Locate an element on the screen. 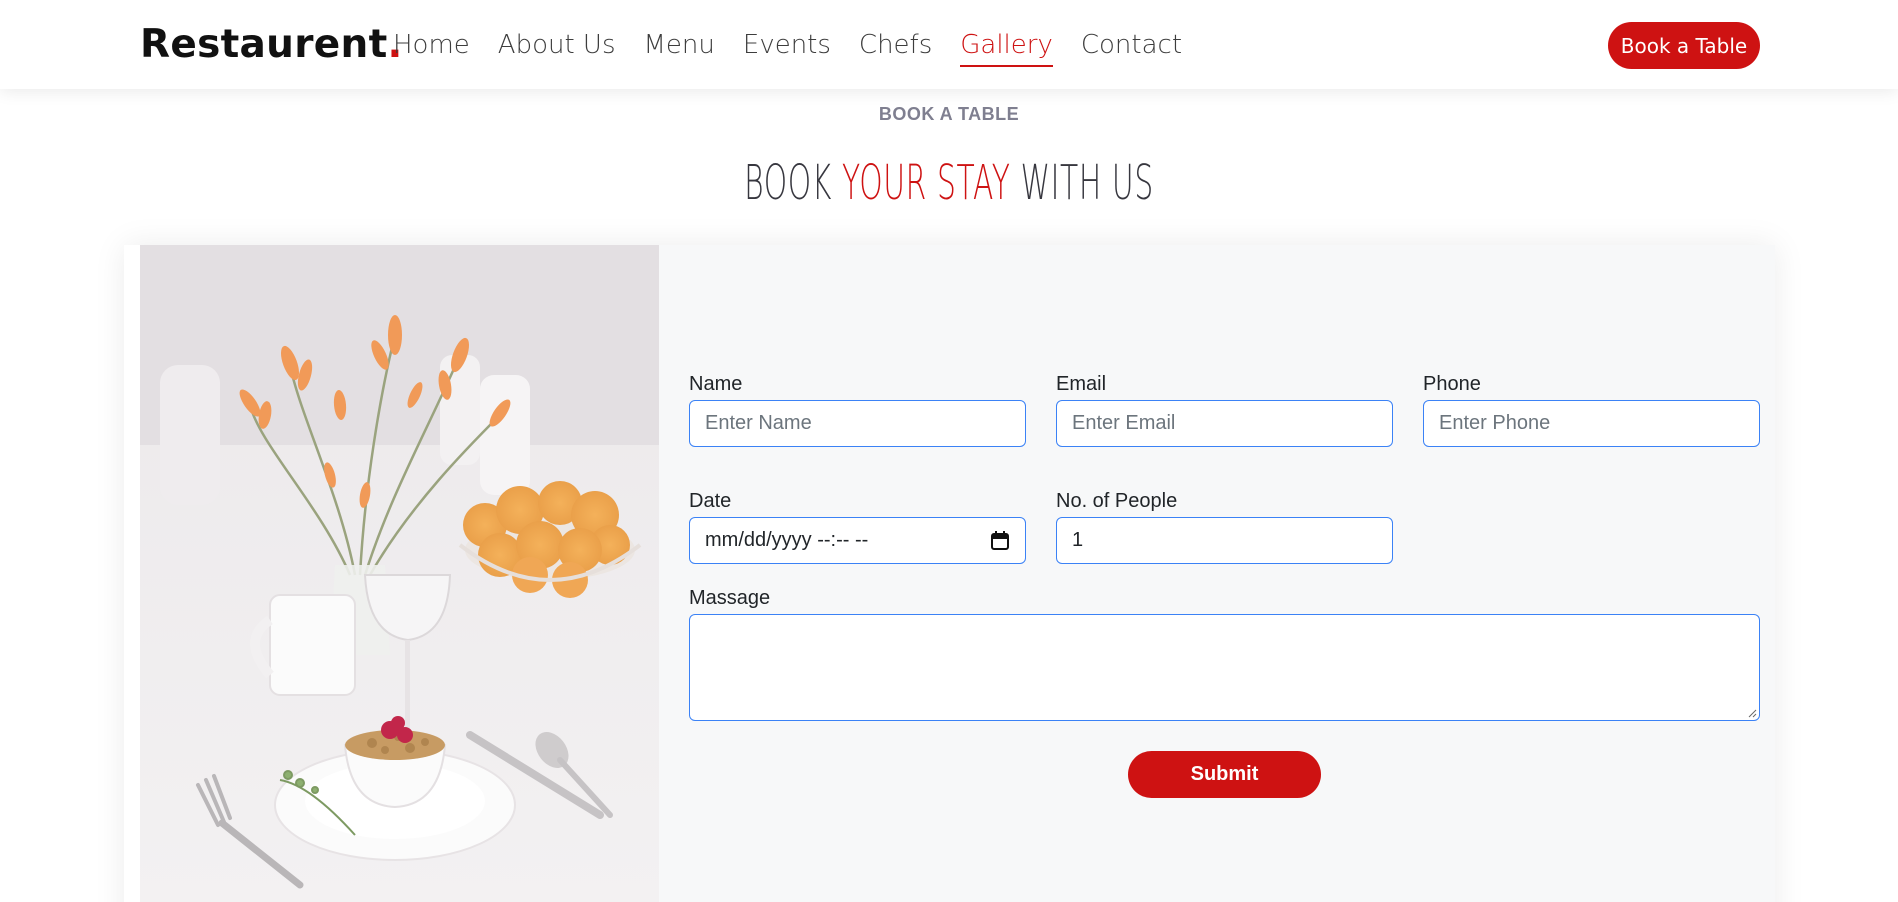 The height and width of the screenshot is (902, 1898). email-label: Email is located at coordinates (1081, 384).